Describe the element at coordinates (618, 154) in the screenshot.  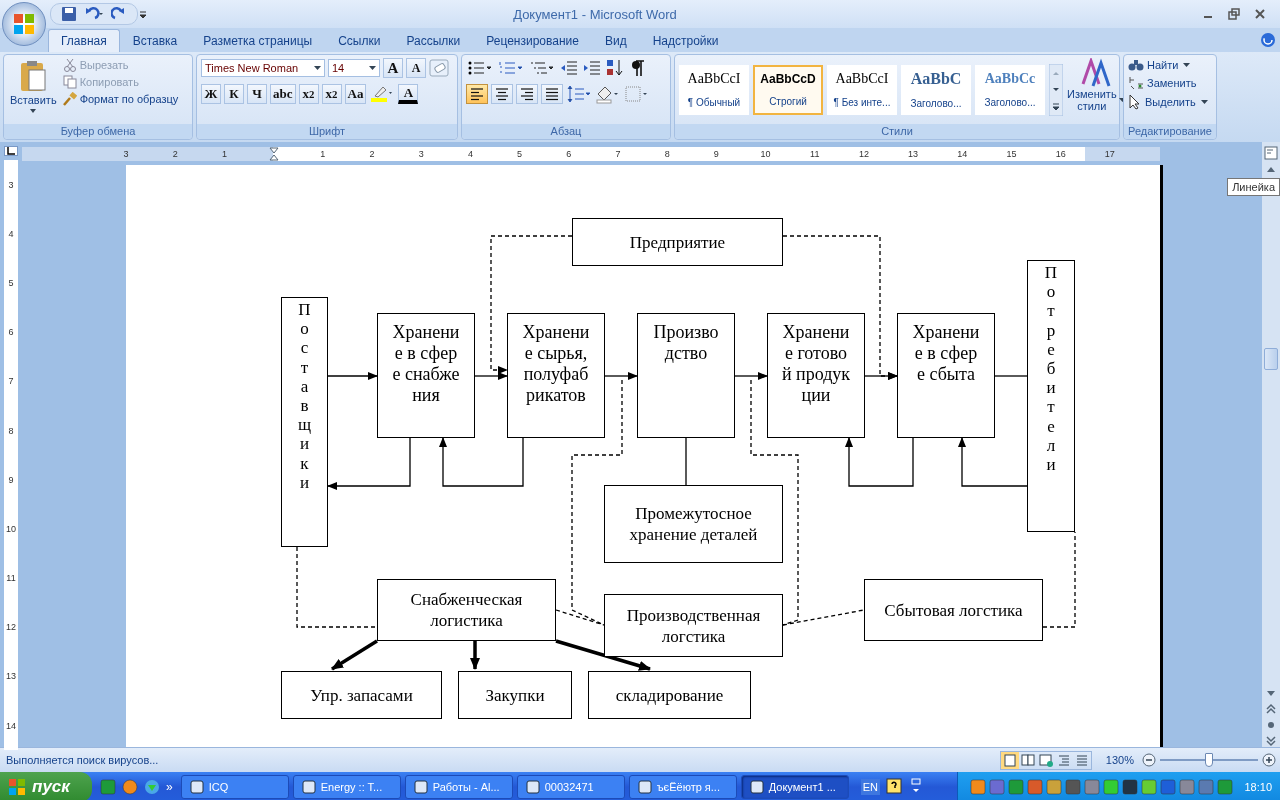
I see `ruler-number: 7` at that location.